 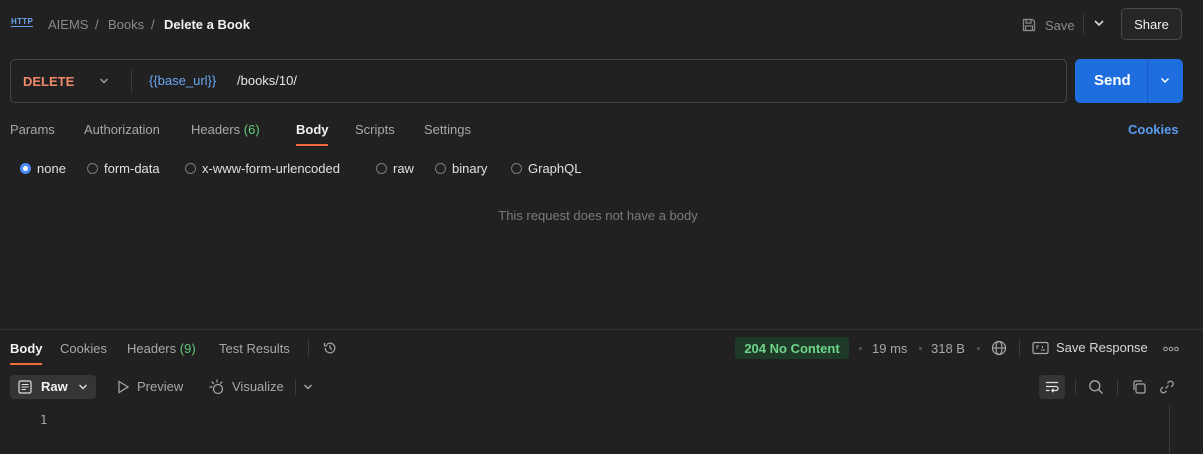 I want to click on response-size: 318 B, so click(x=948, y=348).